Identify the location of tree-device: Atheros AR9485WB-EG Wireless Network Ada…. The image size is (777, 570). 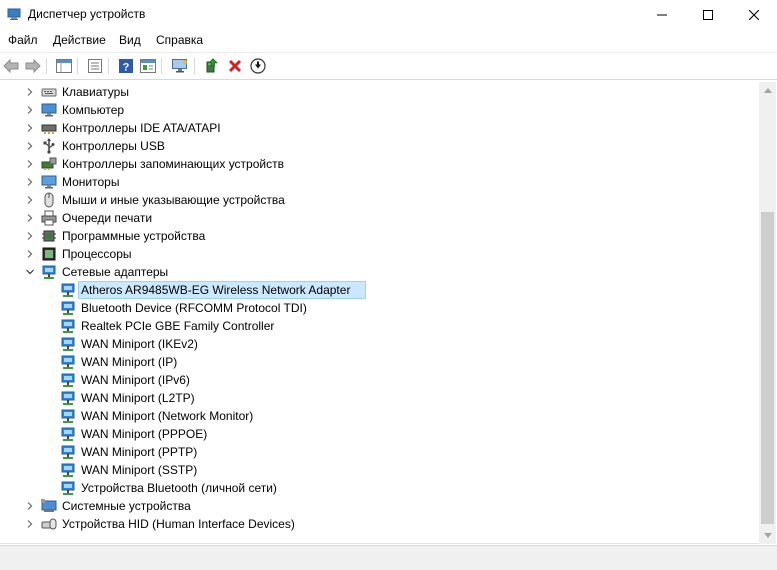
(380, 290).